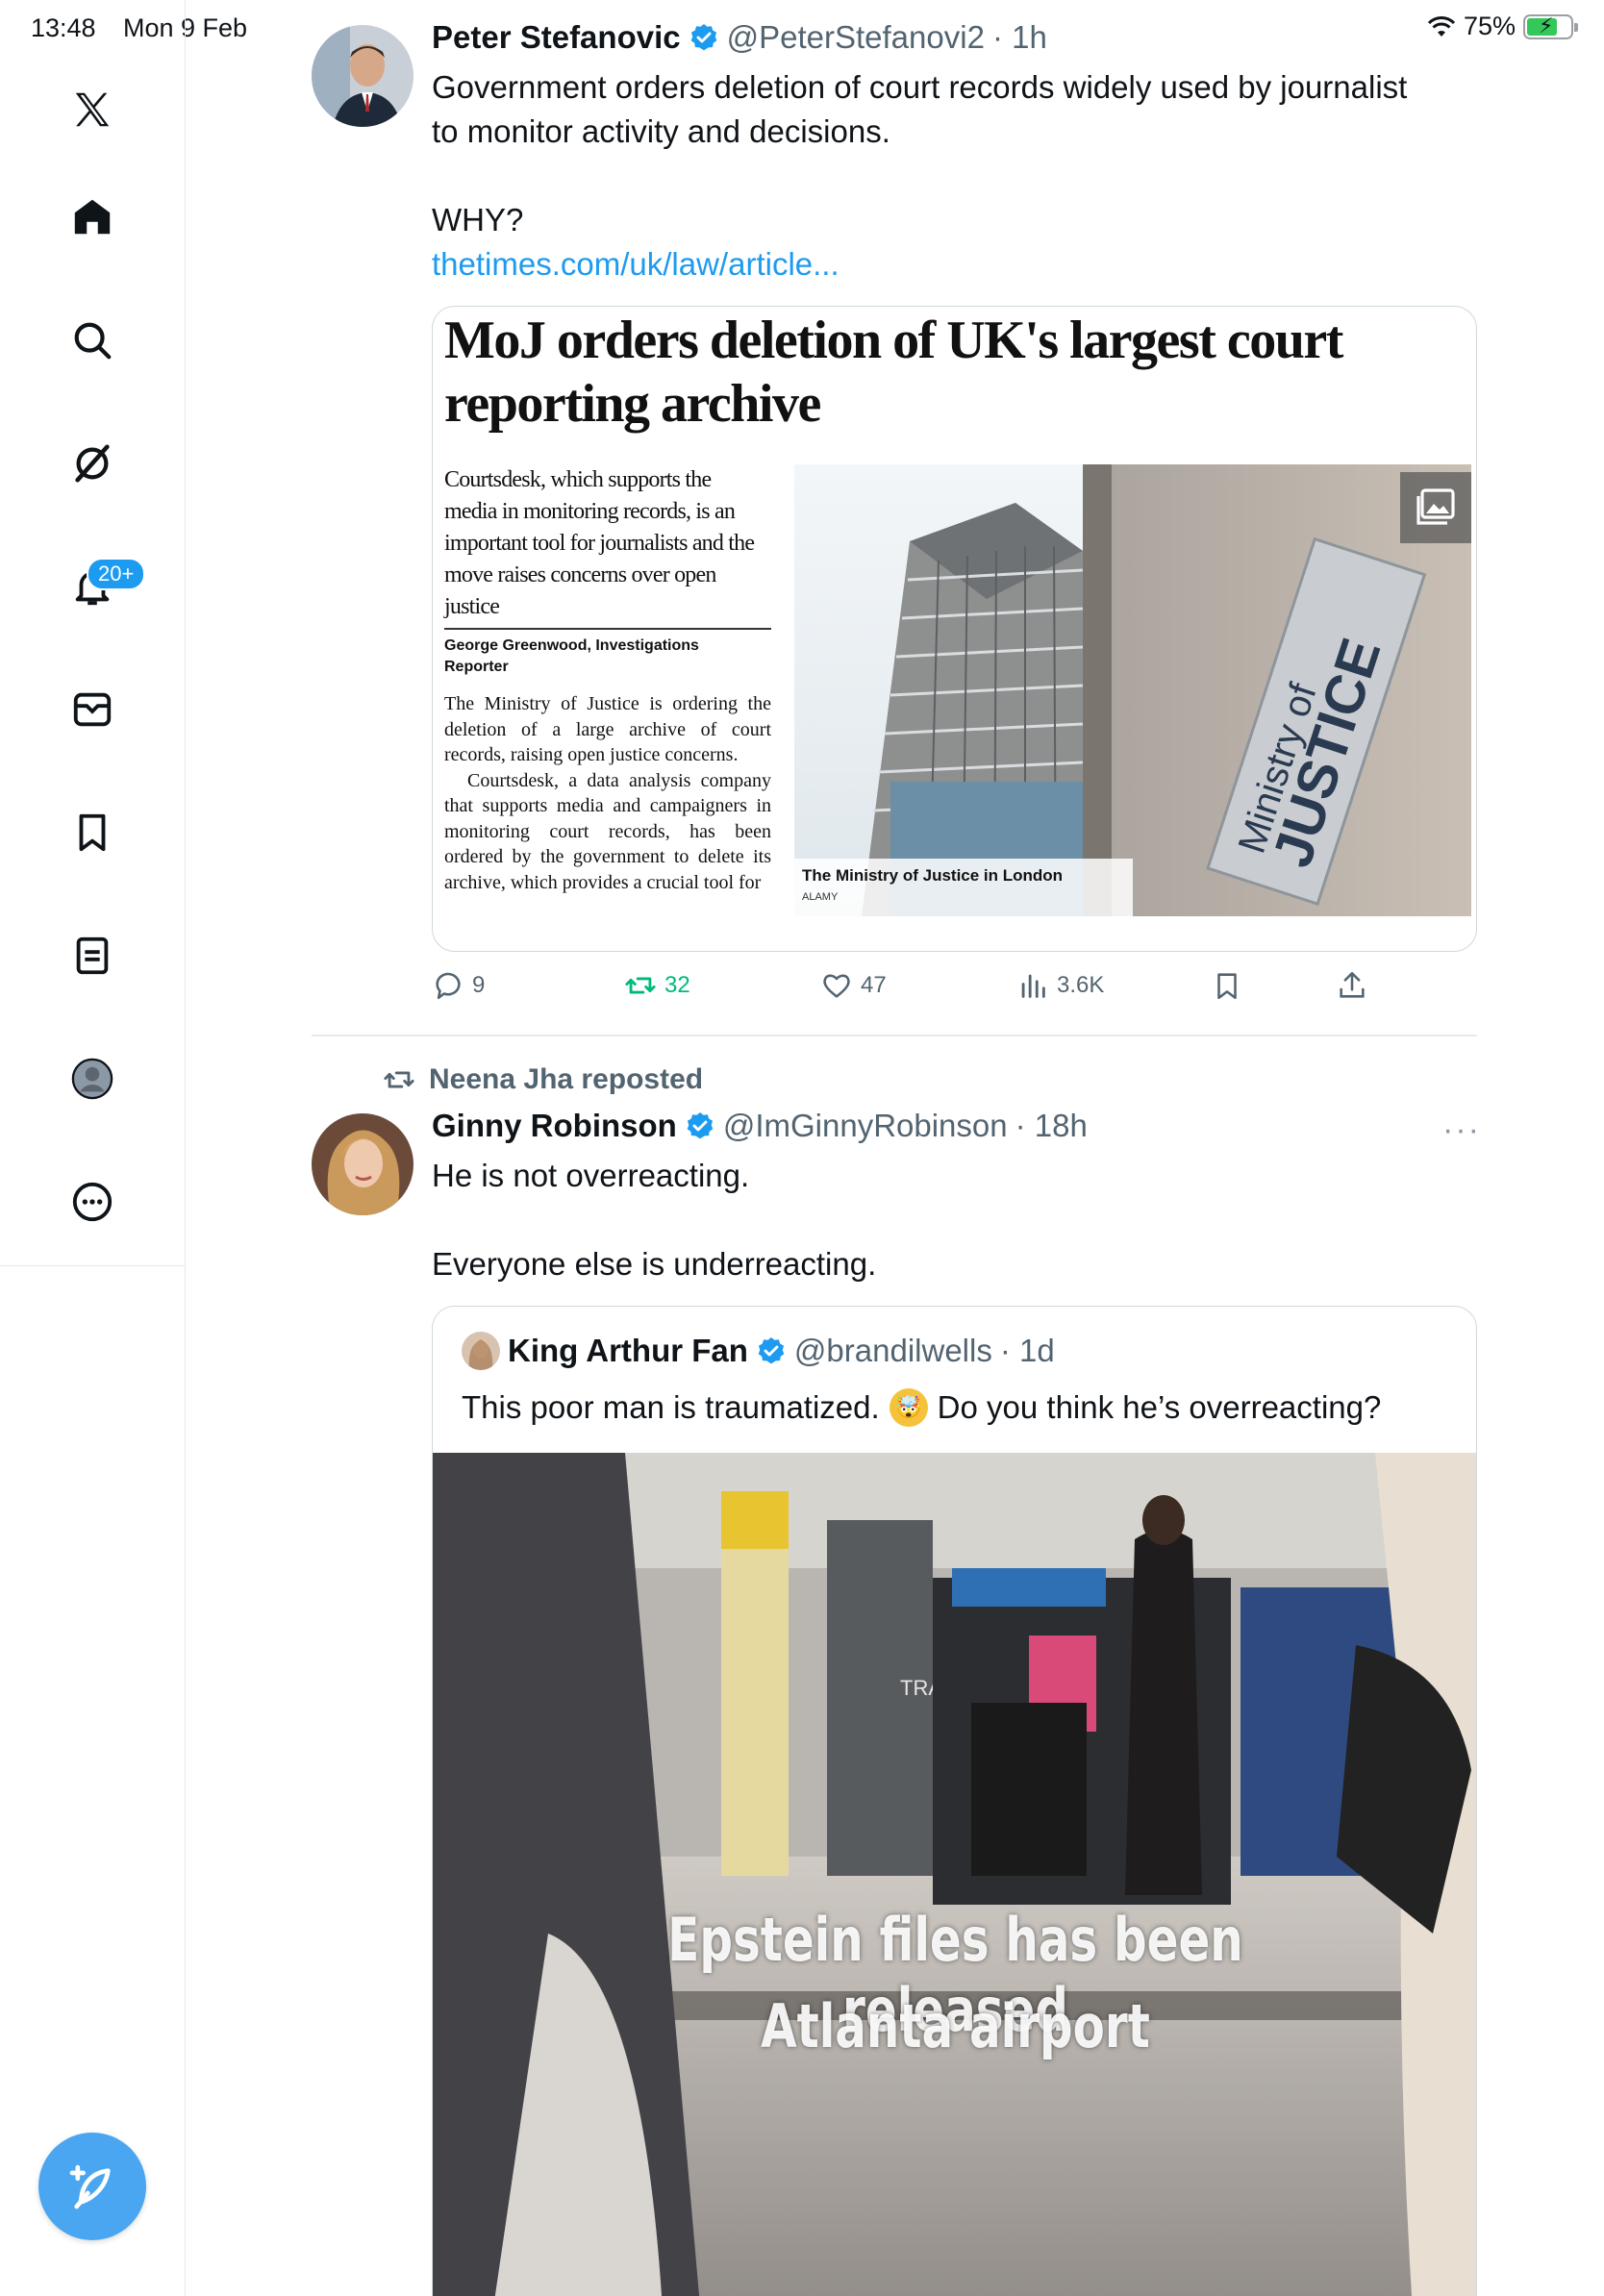  Describe the element at coordinates (856, 37) in the screenshot. I see `author-handle: @PeterStefanovi2` at that location.